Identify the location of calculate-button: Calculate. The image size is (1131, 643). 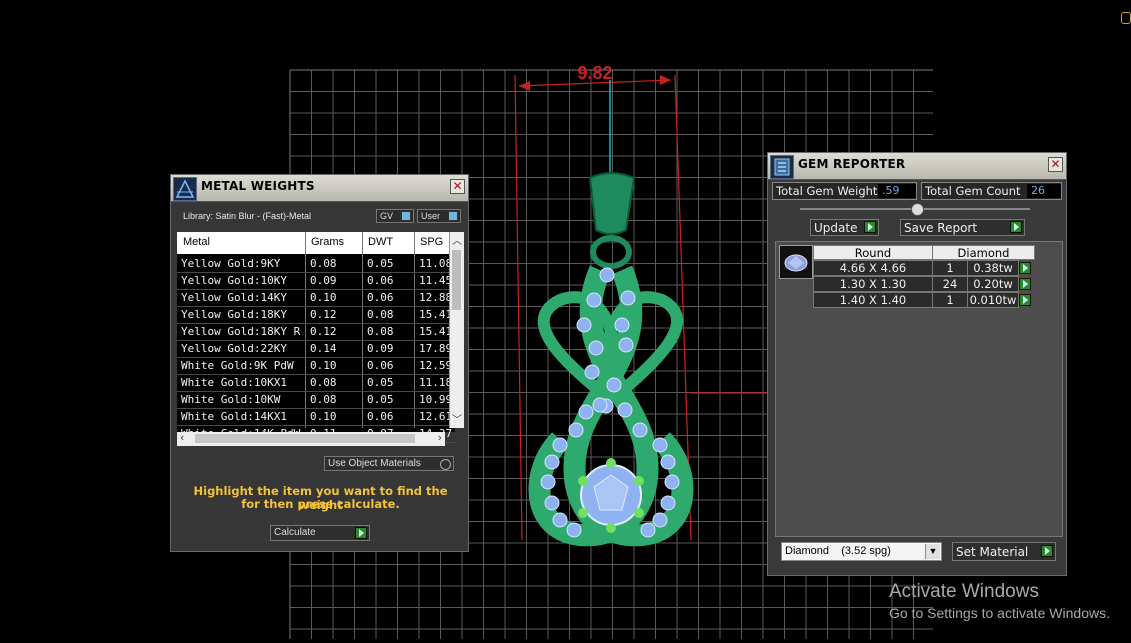
(320, 533).